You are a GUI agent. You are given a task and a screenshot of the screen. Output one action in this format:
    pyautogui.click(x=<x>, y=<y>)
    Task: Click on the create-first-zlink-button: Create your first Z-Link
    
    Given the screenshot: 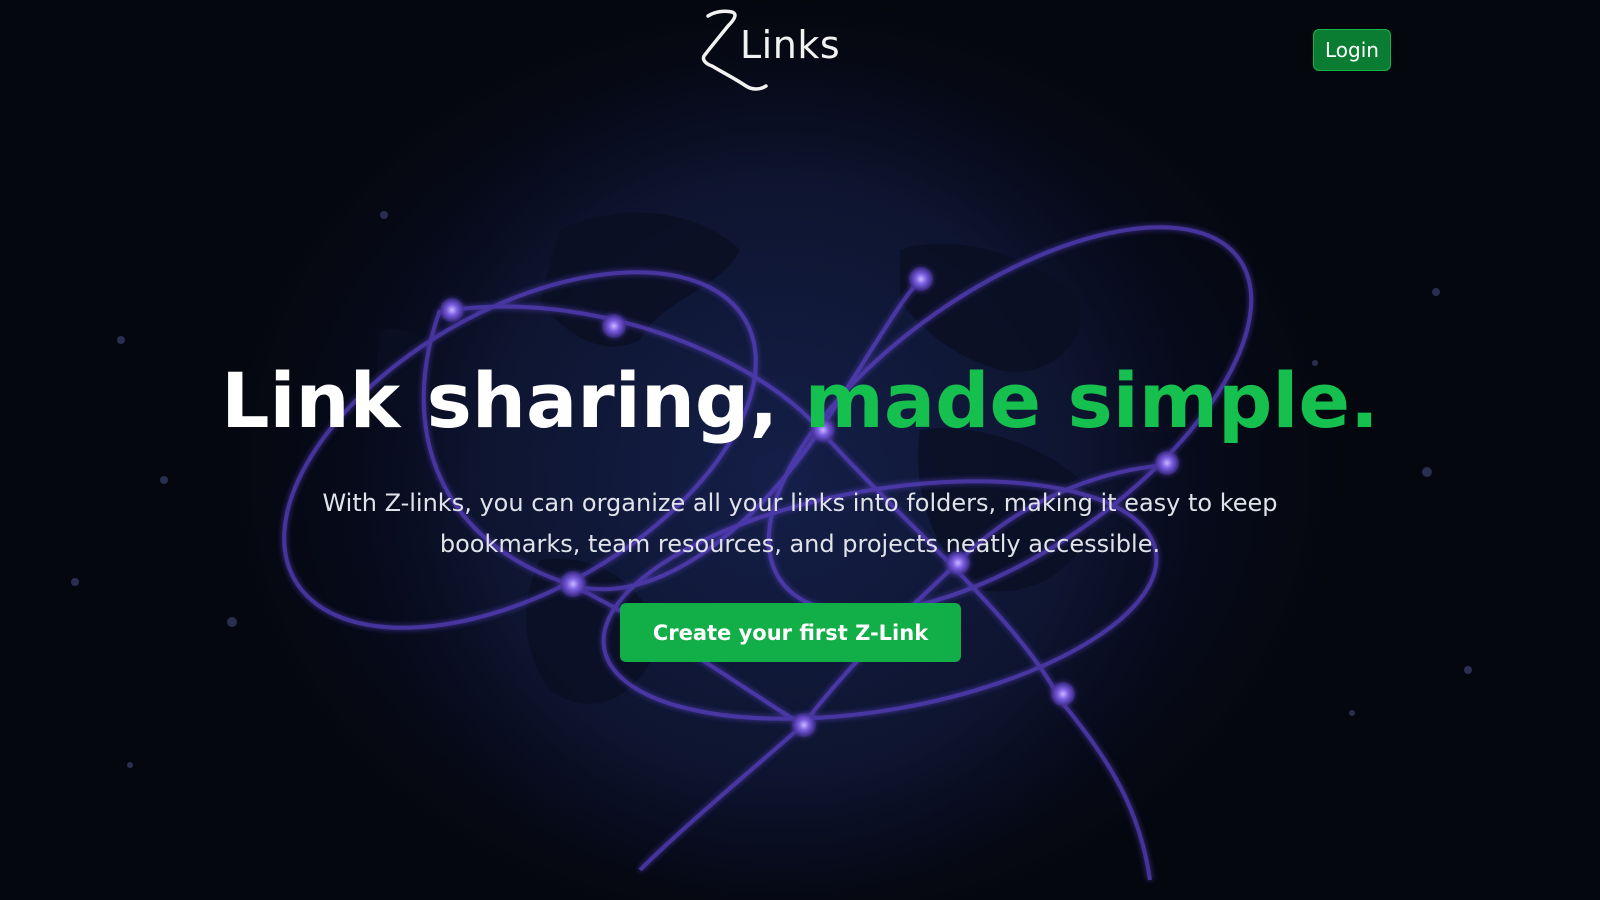 What is the action you would take?
    pyautogui.click(x=790, y=632)
    